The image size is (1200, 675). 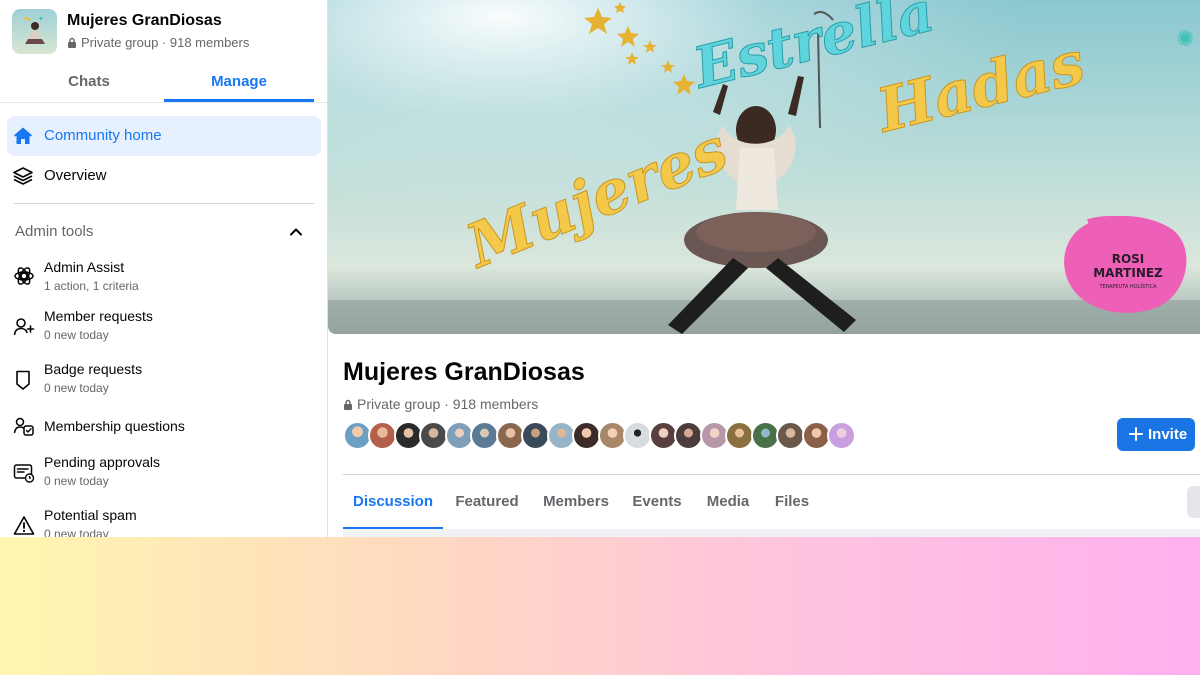 I want to click on admin-tool-label: Admin Assist, so click(x=84, y=267).